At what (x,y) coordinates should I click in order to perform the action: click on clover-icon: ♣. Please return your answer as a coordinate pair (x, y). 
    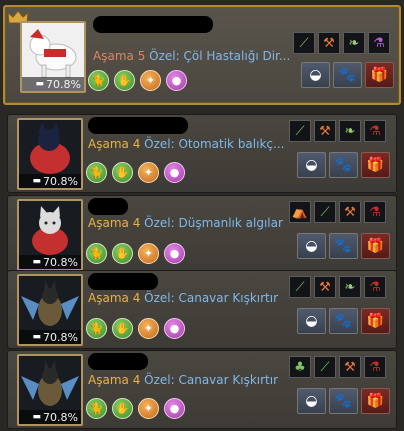
    Looking at the image, I should click on (300, 367).